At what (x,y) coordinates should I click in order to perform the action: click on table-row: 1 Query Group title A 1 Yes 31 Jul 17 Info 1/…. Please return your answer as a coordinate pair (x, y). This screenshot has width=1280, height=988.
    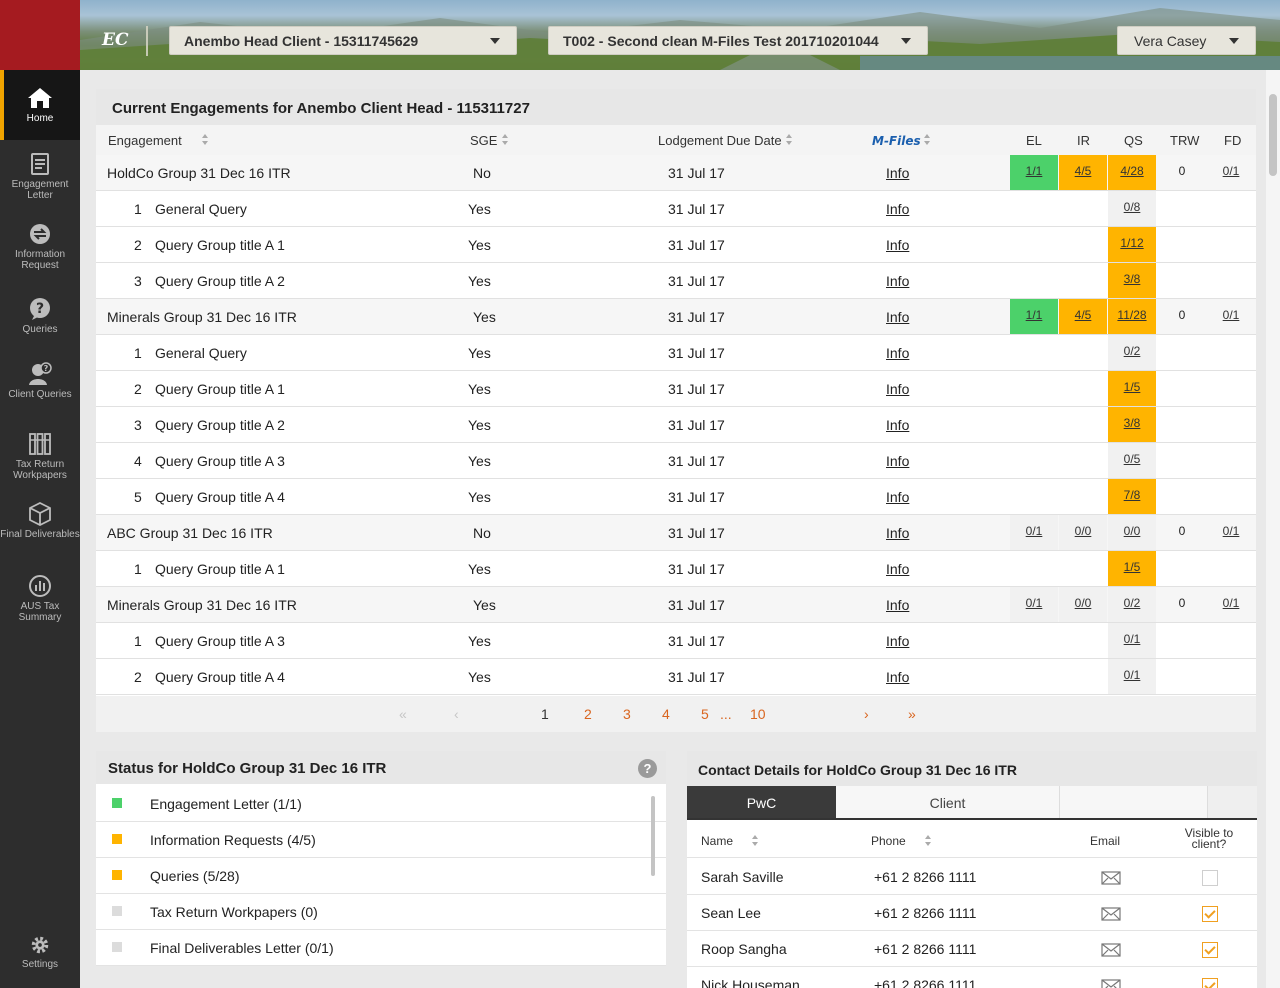
    Looking at the image, I should click on (676, 569).